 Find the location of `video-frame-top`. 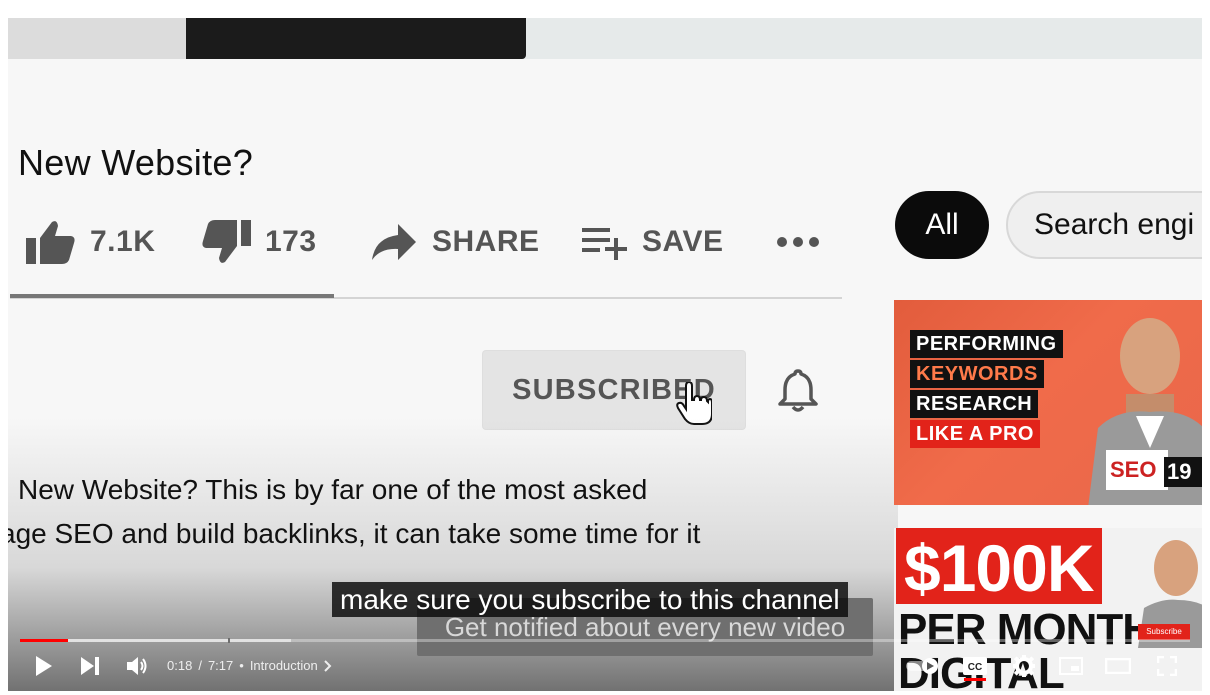

video-frame-top is located at coordinates (605, 38).